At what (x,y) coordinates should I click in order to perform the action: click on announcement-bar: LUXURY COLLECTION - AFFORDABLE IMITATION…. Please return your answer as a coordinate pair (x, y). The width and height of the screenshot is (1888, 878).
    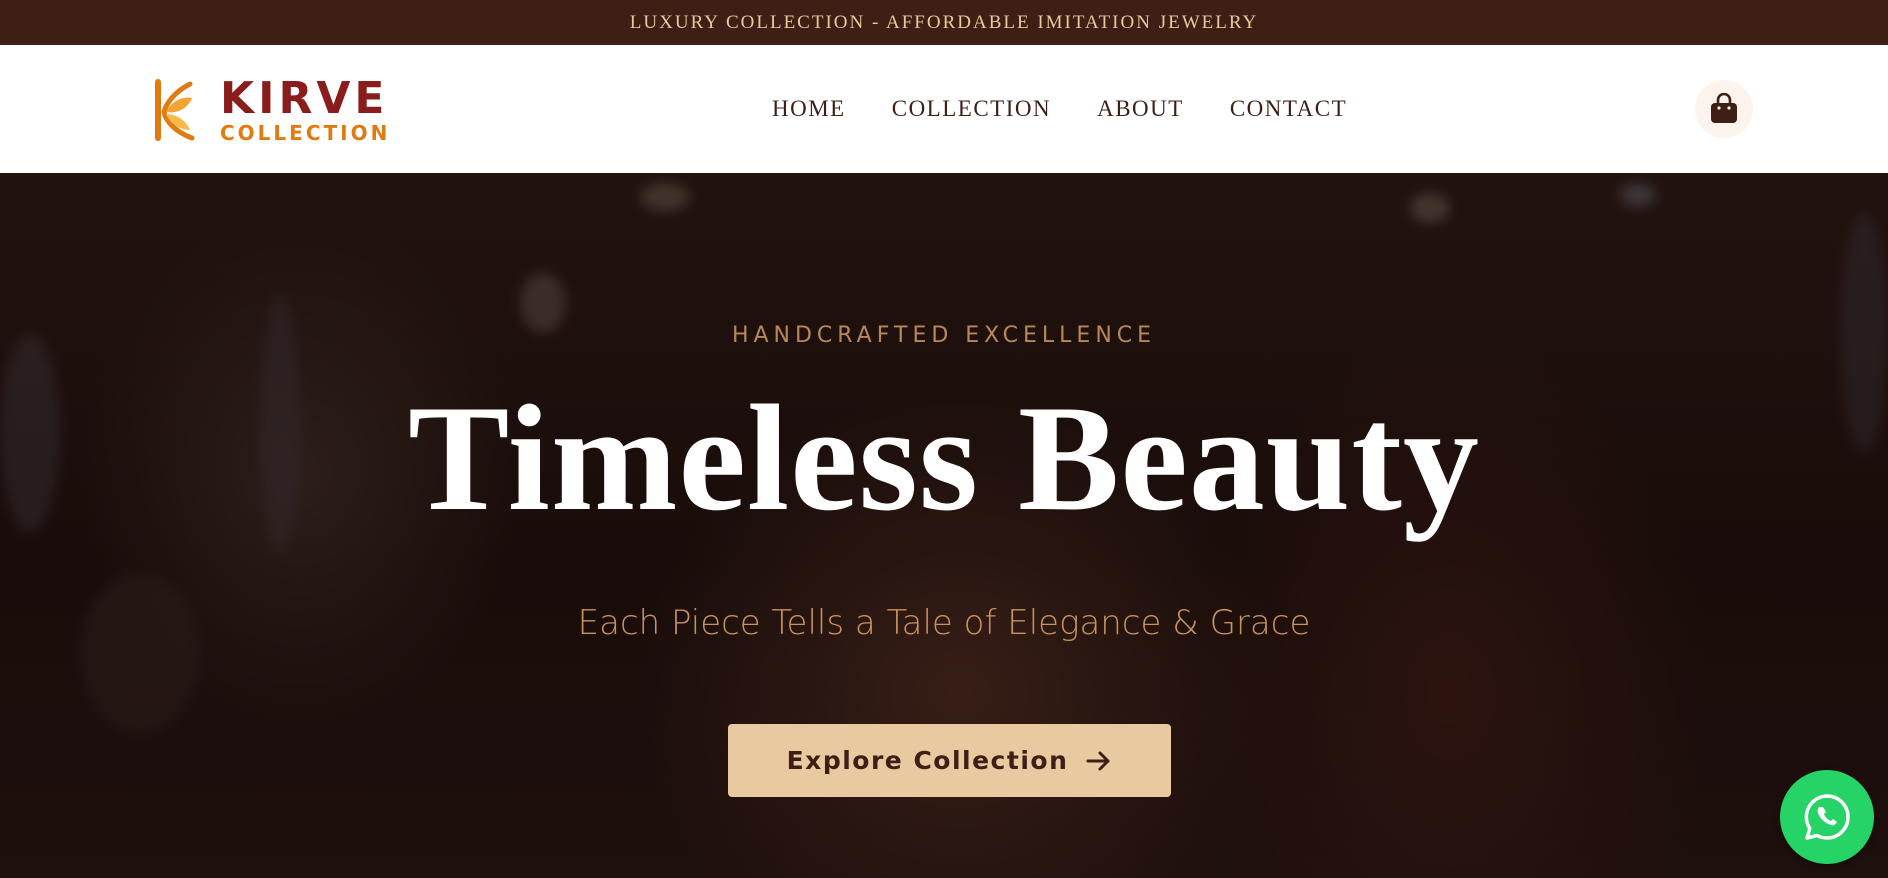
    Looking at the image, I should click on (944, 22).